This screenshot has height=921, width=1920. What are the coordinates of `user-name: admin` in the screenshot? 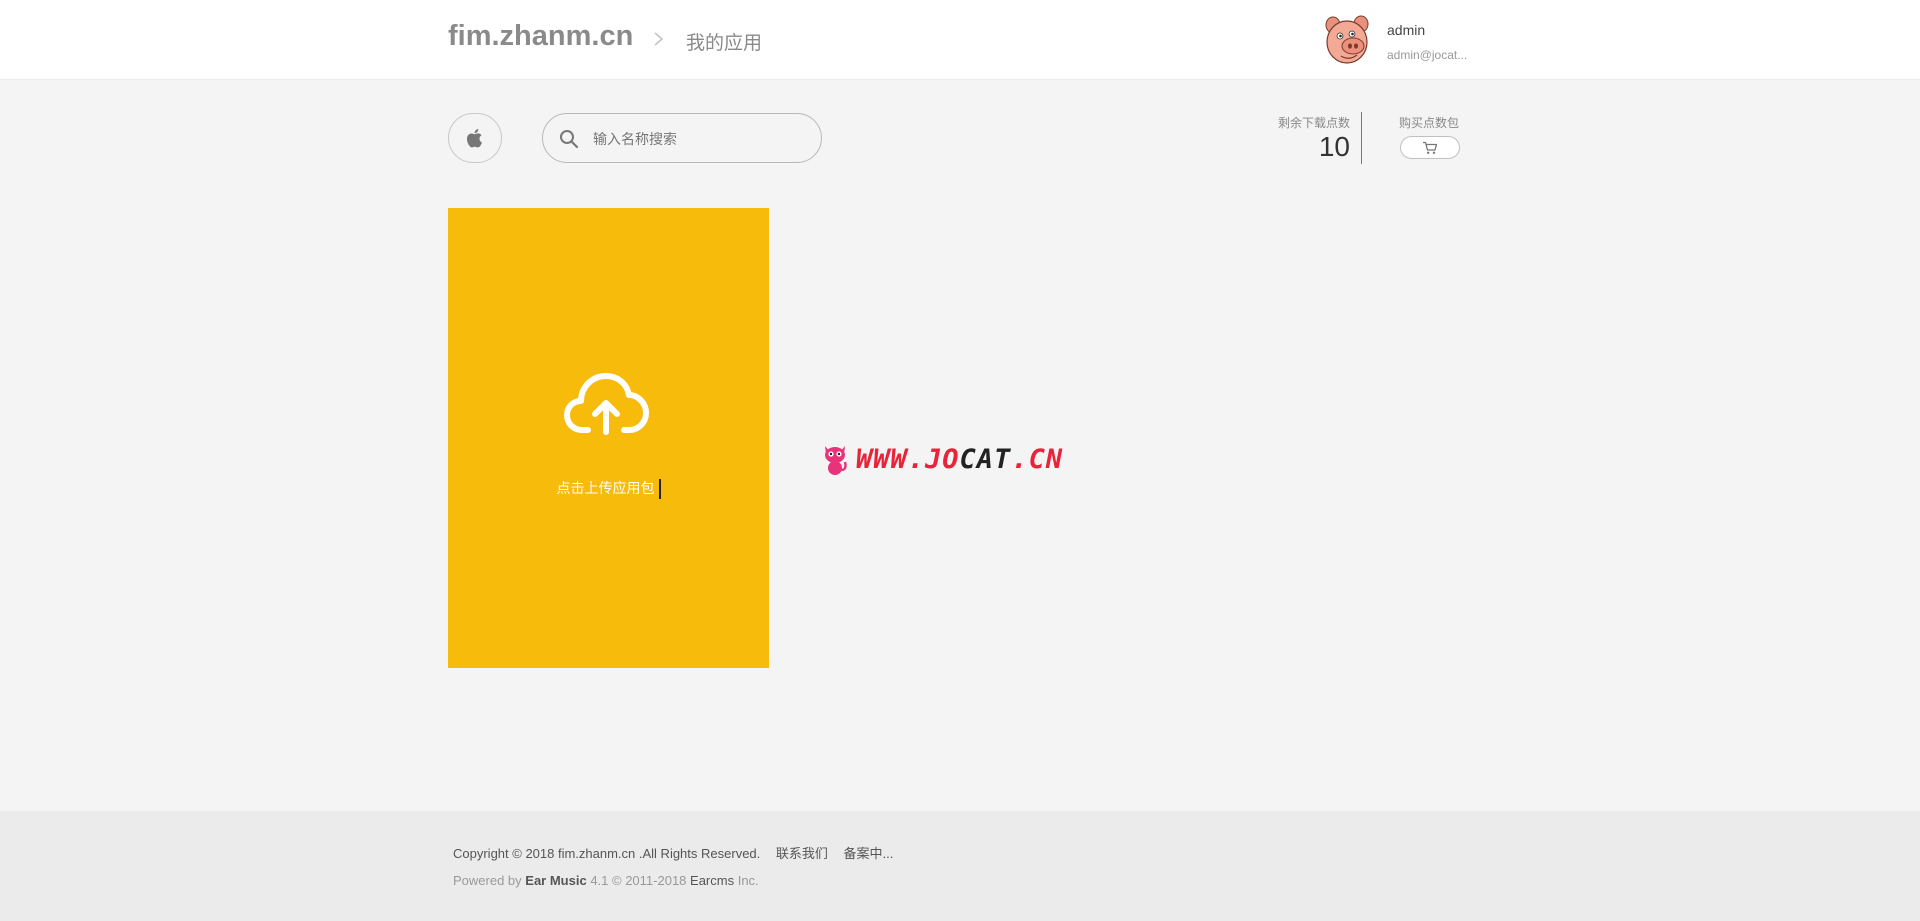 It's located at (1406, 30).